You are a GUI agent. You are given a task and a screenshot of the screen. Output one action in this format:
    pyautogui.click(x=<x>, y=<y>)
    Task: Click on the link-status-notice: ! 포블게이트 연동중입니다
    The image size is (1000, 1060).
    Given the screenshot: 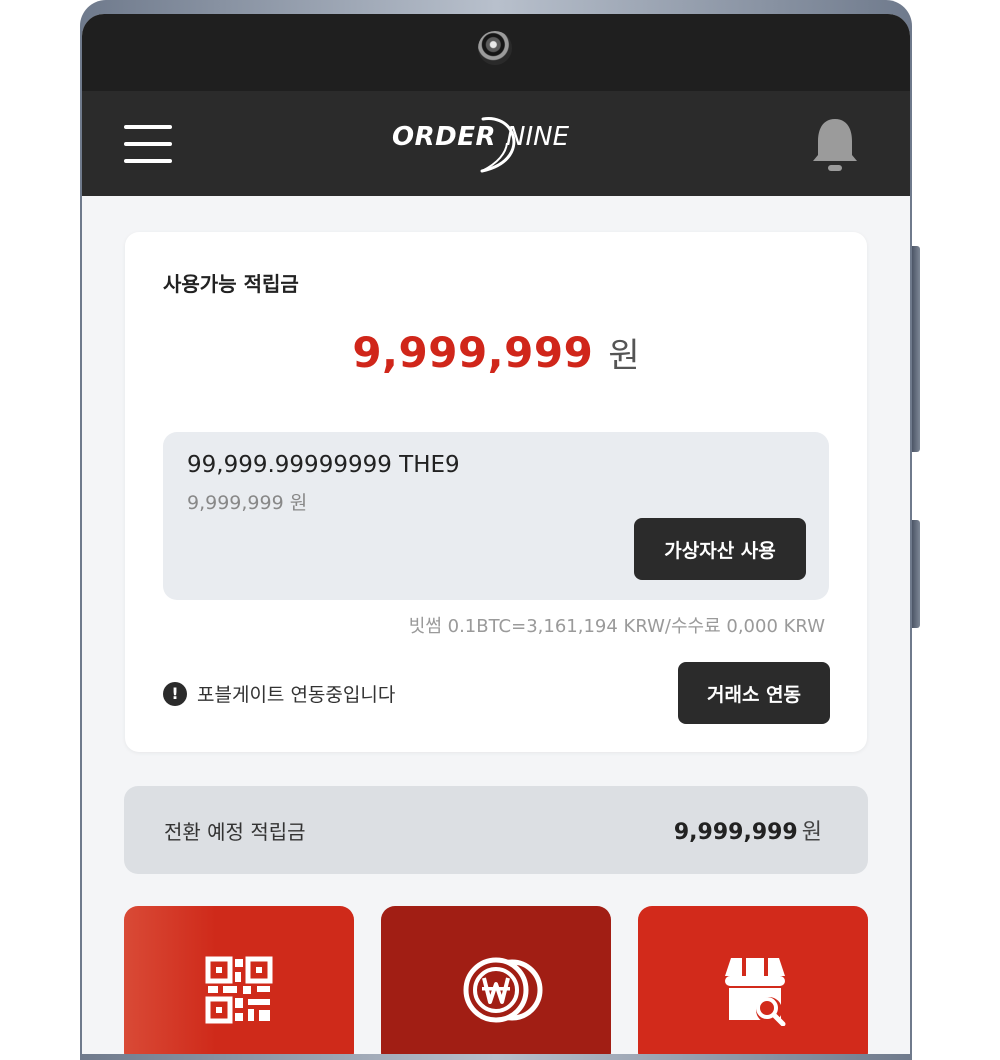 What is the action you would take?
    pyautogui.click(x=279, y=693)
    